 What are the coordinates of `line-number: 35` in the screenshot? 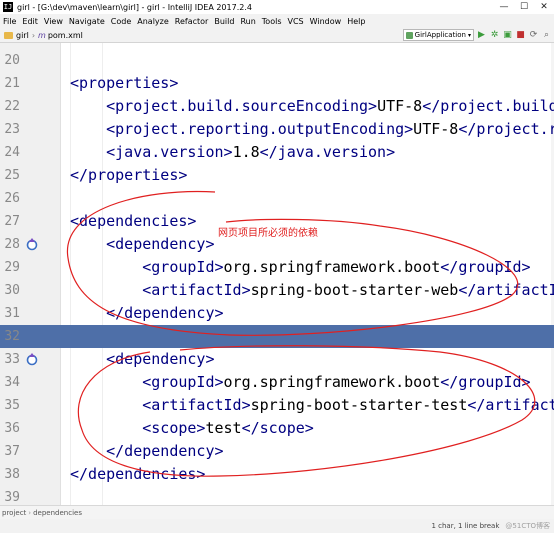 It's located at (12, 405).